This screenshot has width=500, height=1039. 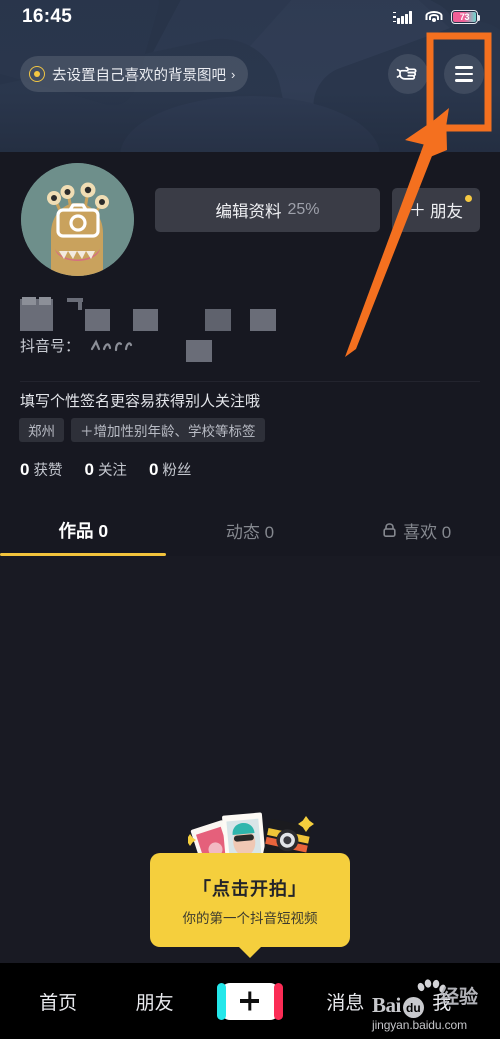 I want to click on stat-likes: 0 获赞, so click(x=41, y=469).